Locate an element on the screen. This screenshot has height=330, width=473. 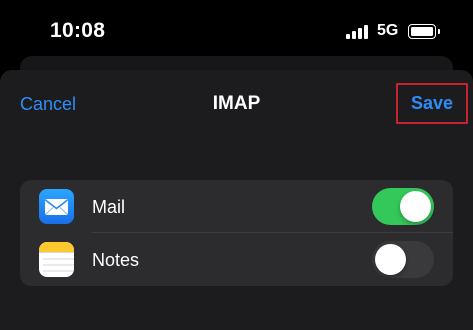
status-time: 10:08 is located at coordinates (78, 30).